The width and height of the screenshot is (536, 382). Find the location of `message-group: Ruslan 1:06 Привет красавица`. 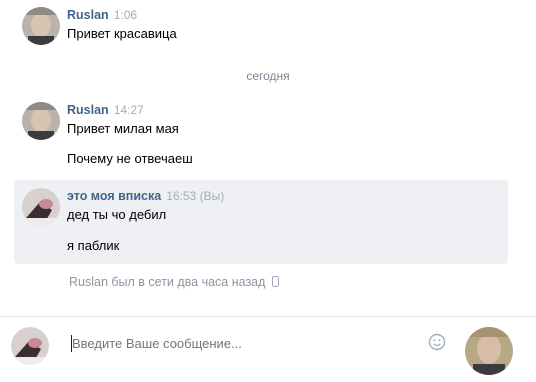

message-group: Ruslan 1:06 Привет красавица is located at coordinates (261, 26).